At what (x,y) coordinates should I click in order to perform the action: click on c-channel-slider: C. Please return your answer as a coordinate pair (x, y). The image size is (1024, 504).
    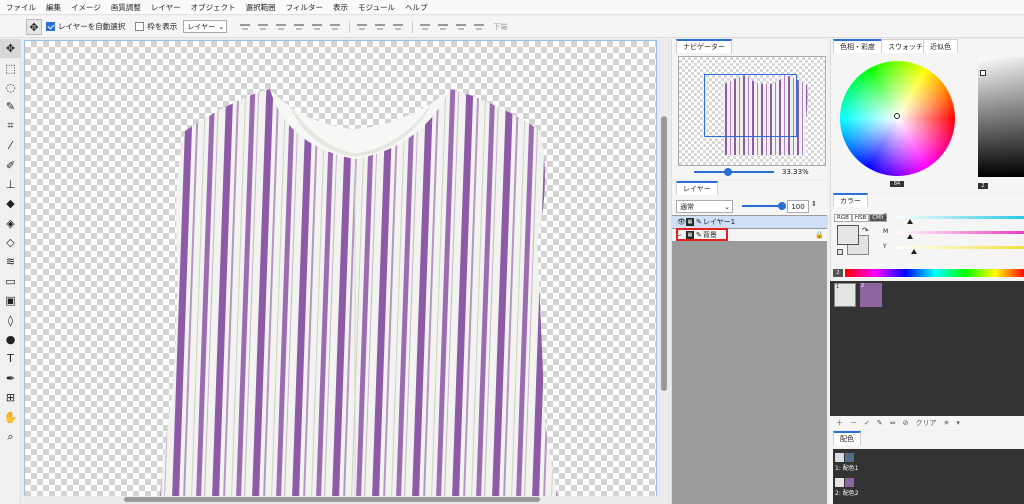
    Looking at the image, I should click on (953, 218).